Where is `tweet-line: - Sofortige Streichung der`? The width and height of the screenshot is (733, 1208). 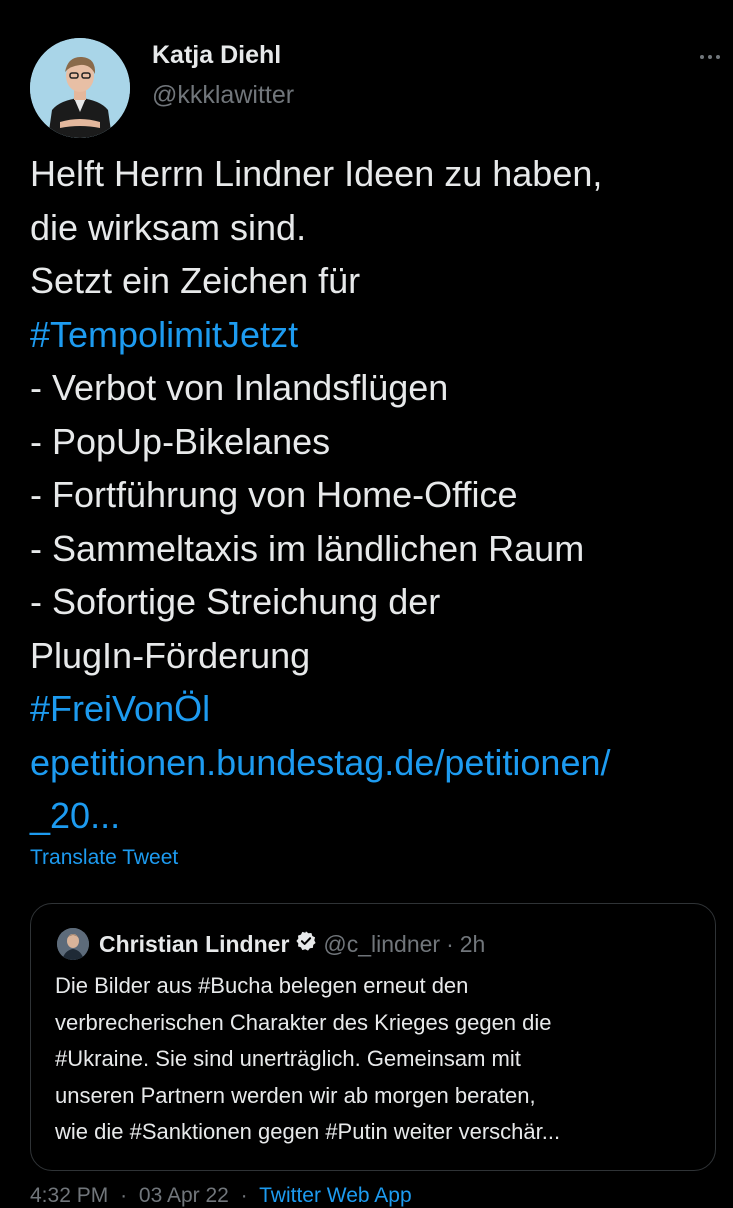
tweet-line: - Sofortige Streichung der is located at coordinates (235, 601).